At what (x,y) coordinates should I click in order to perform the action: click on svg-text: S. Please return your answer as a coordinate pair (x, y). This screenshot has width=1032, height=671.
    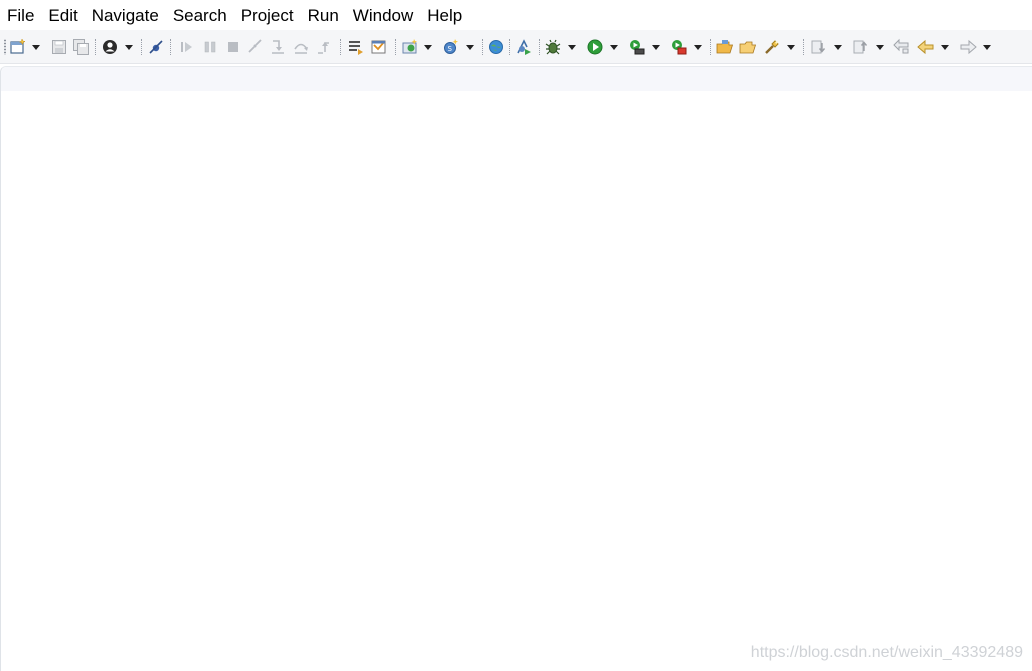
    Looking at the image, I should click on (450, 49).